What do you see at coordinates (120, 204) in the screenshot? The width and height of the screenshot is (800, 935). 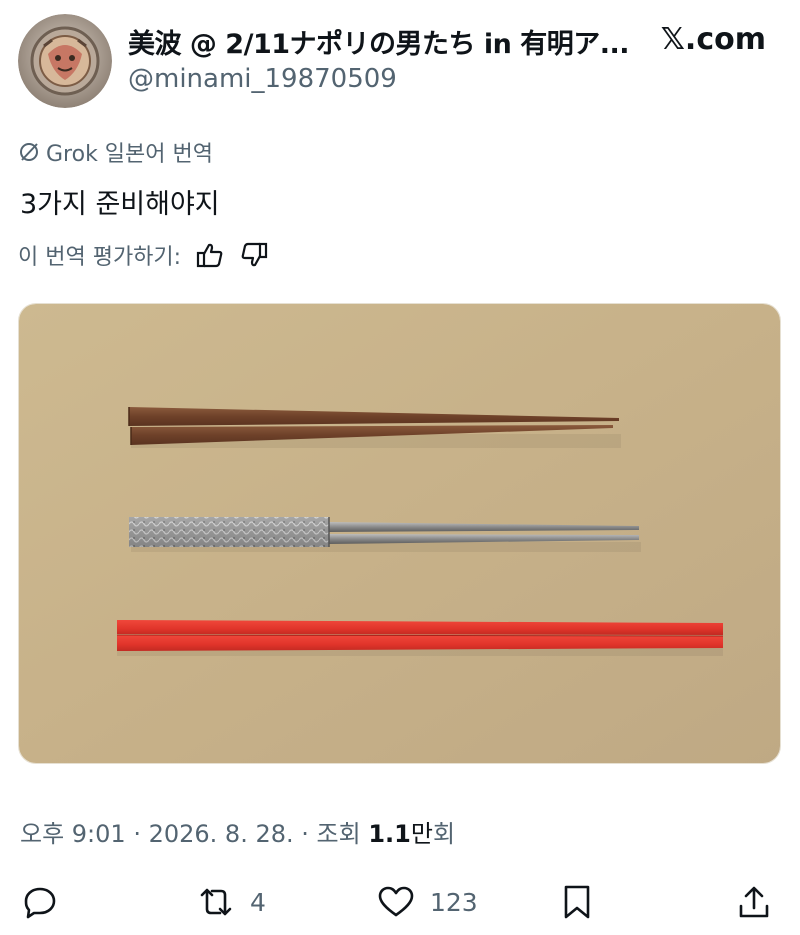 I see `tweet-text: 3가지 준비해야지` at bounding box center [120, 204].